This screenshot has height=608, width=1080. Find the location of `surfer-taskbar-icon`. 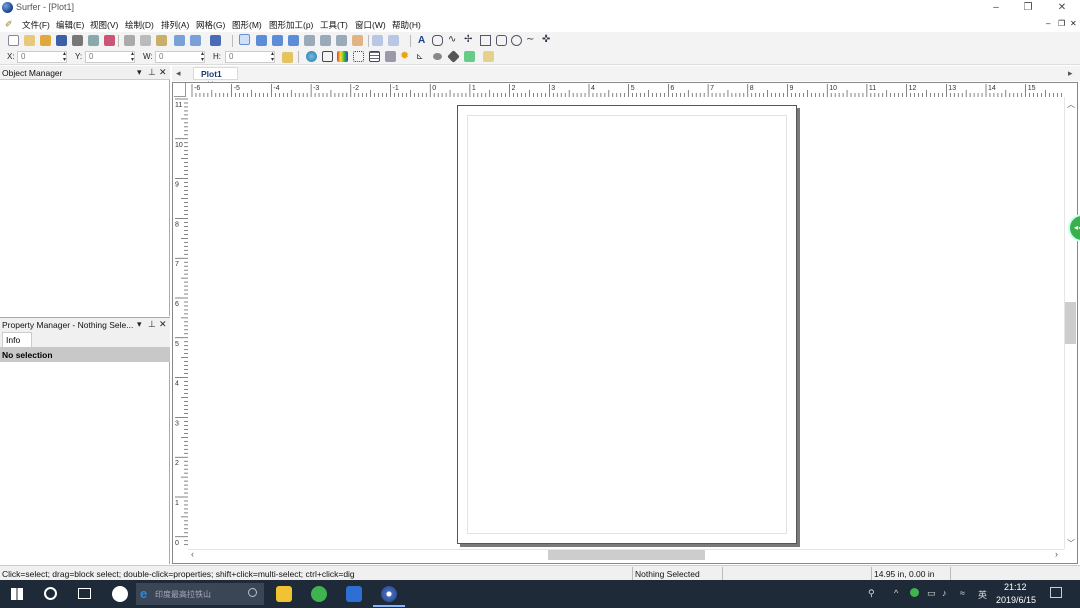

surfer-taskbar-icon is located at coordinates (389, 594).